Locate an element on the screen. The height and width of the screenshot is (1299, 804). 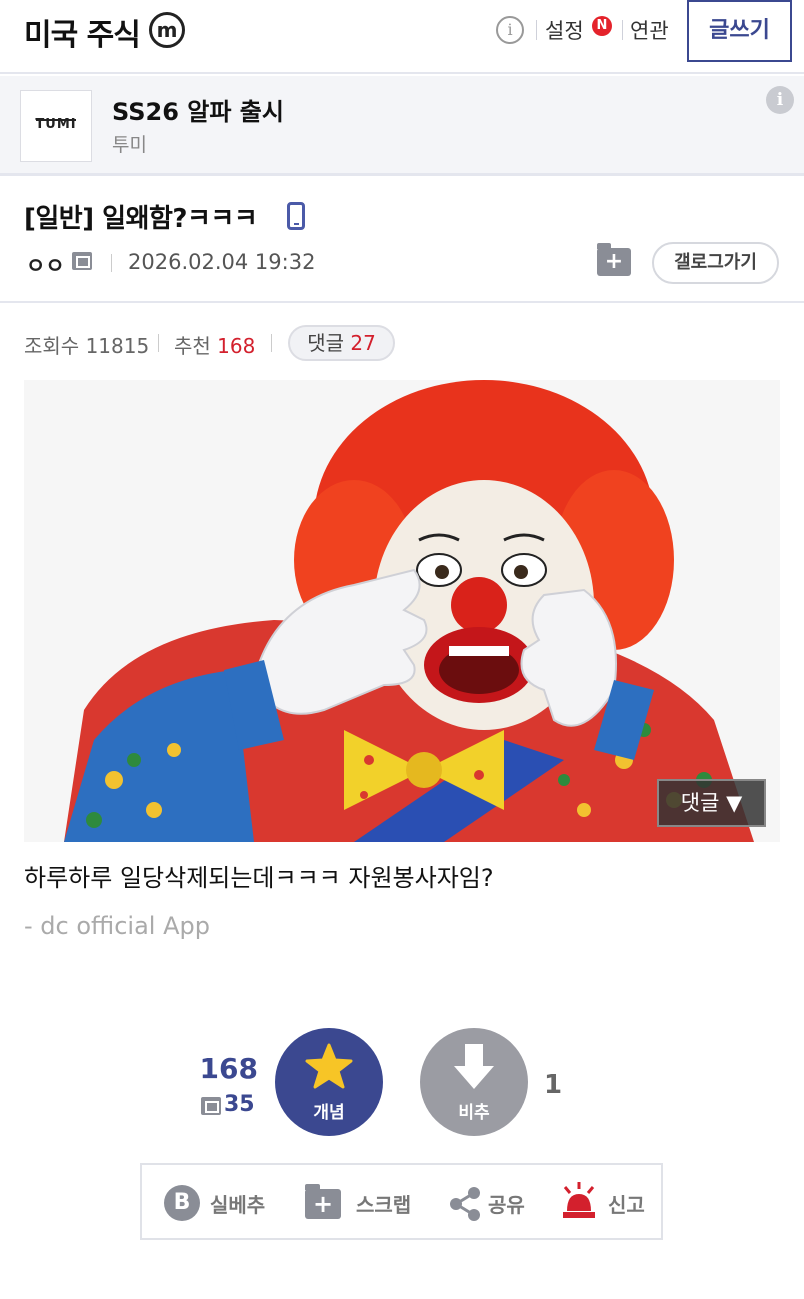
jump-to-comments-button: 댓글 ▼ is located at coordinates (711, 803).